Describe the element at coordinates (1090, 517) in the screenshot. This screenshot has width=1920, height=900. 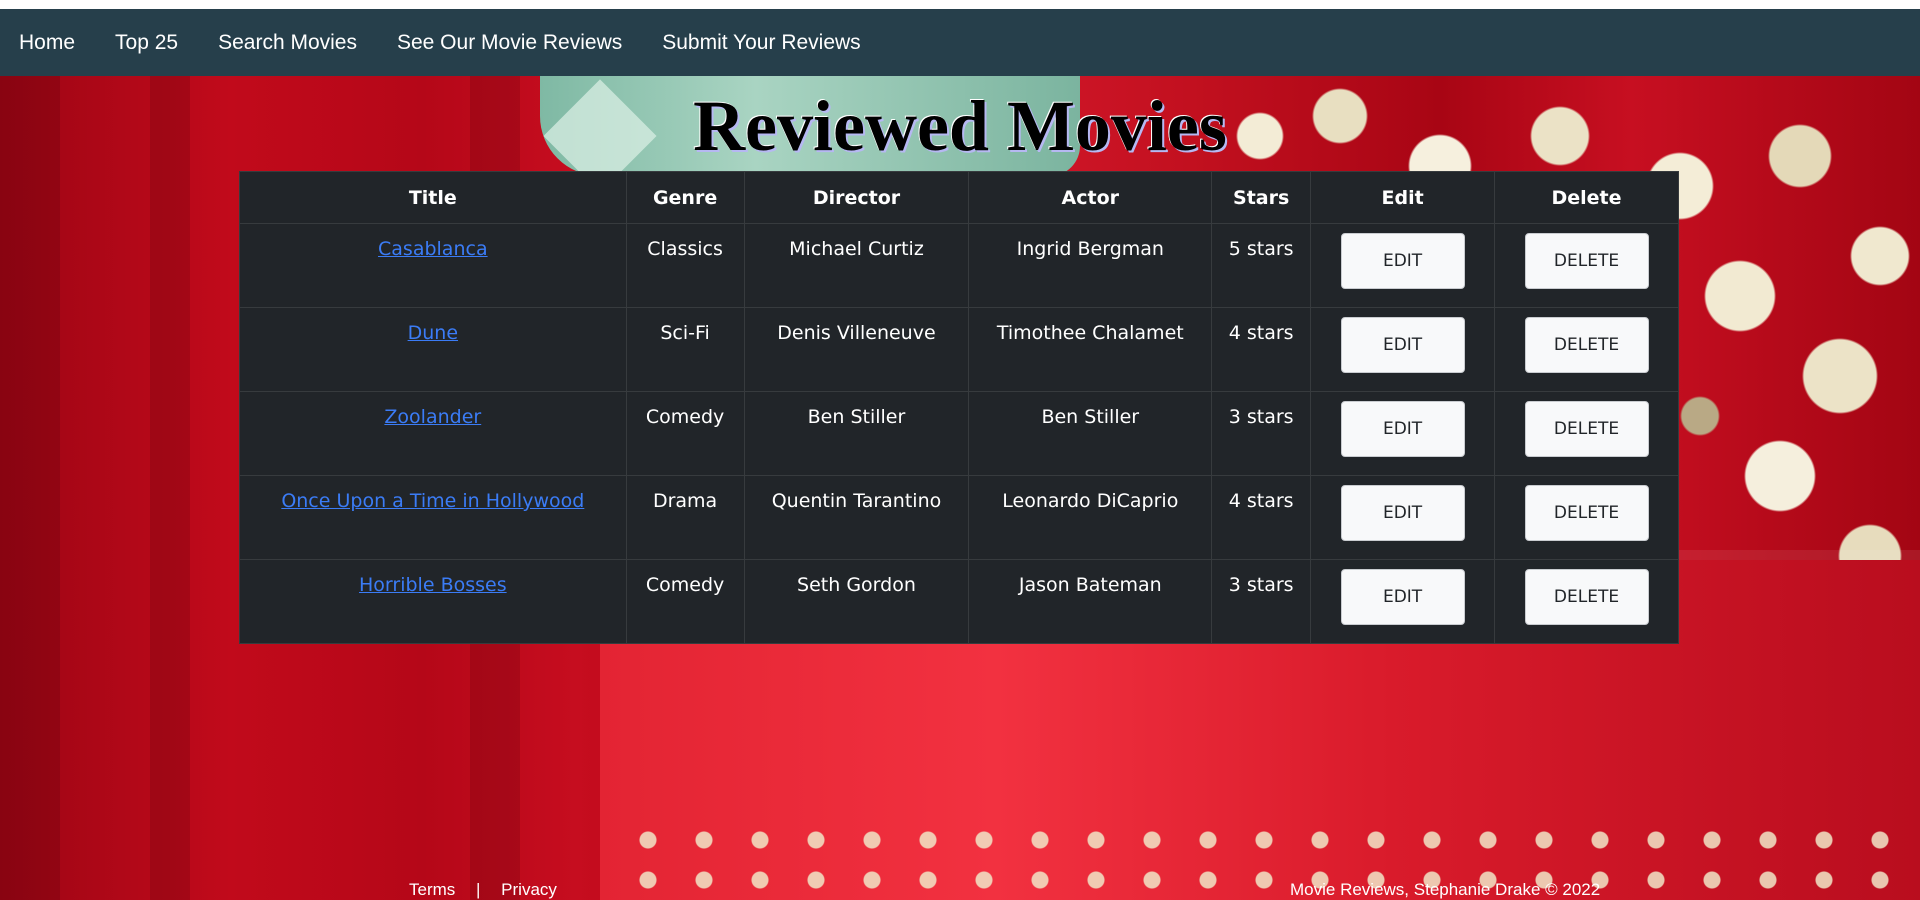
I see `cell-actor: Leonardo DiCaprio` at that location.